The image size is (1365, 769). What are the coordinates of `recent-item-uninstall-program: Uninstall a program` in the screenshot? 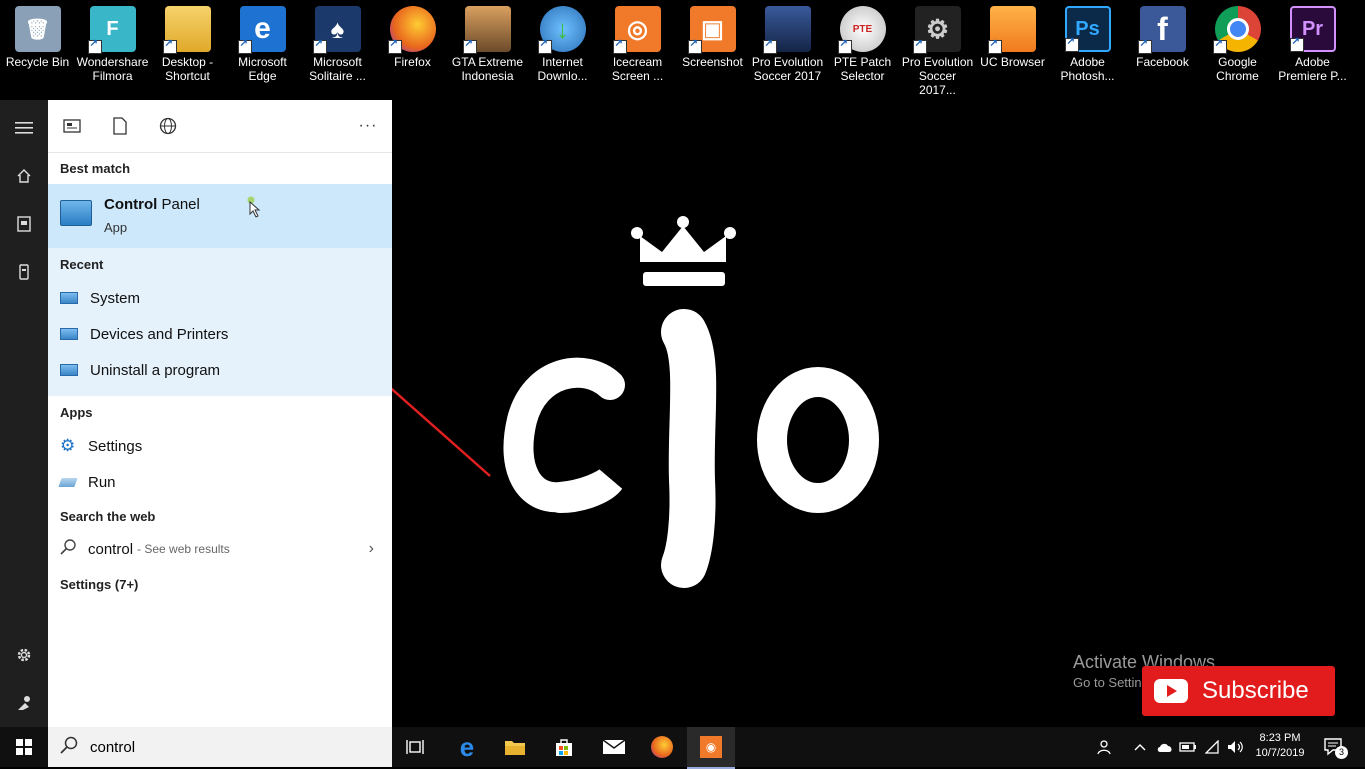 It's located at (220, 370).